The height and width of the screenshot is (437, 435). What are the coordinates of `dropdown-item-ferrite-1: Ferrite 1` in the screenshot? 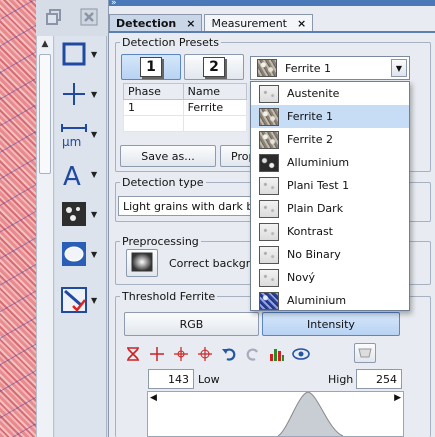 It's located at (330, 116).